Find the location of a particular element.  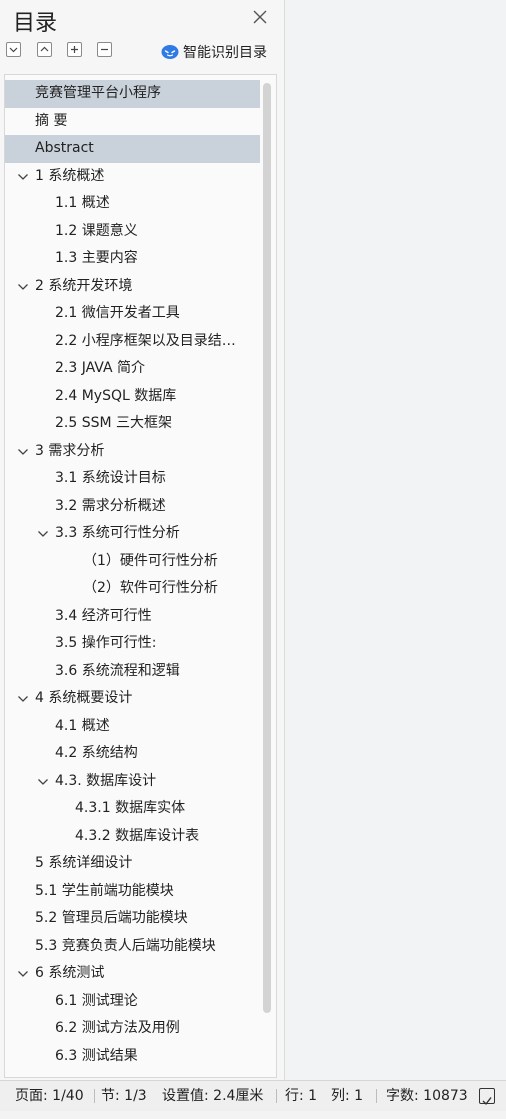

status-col: 列: 1 is located at coordinates (347, 1096).